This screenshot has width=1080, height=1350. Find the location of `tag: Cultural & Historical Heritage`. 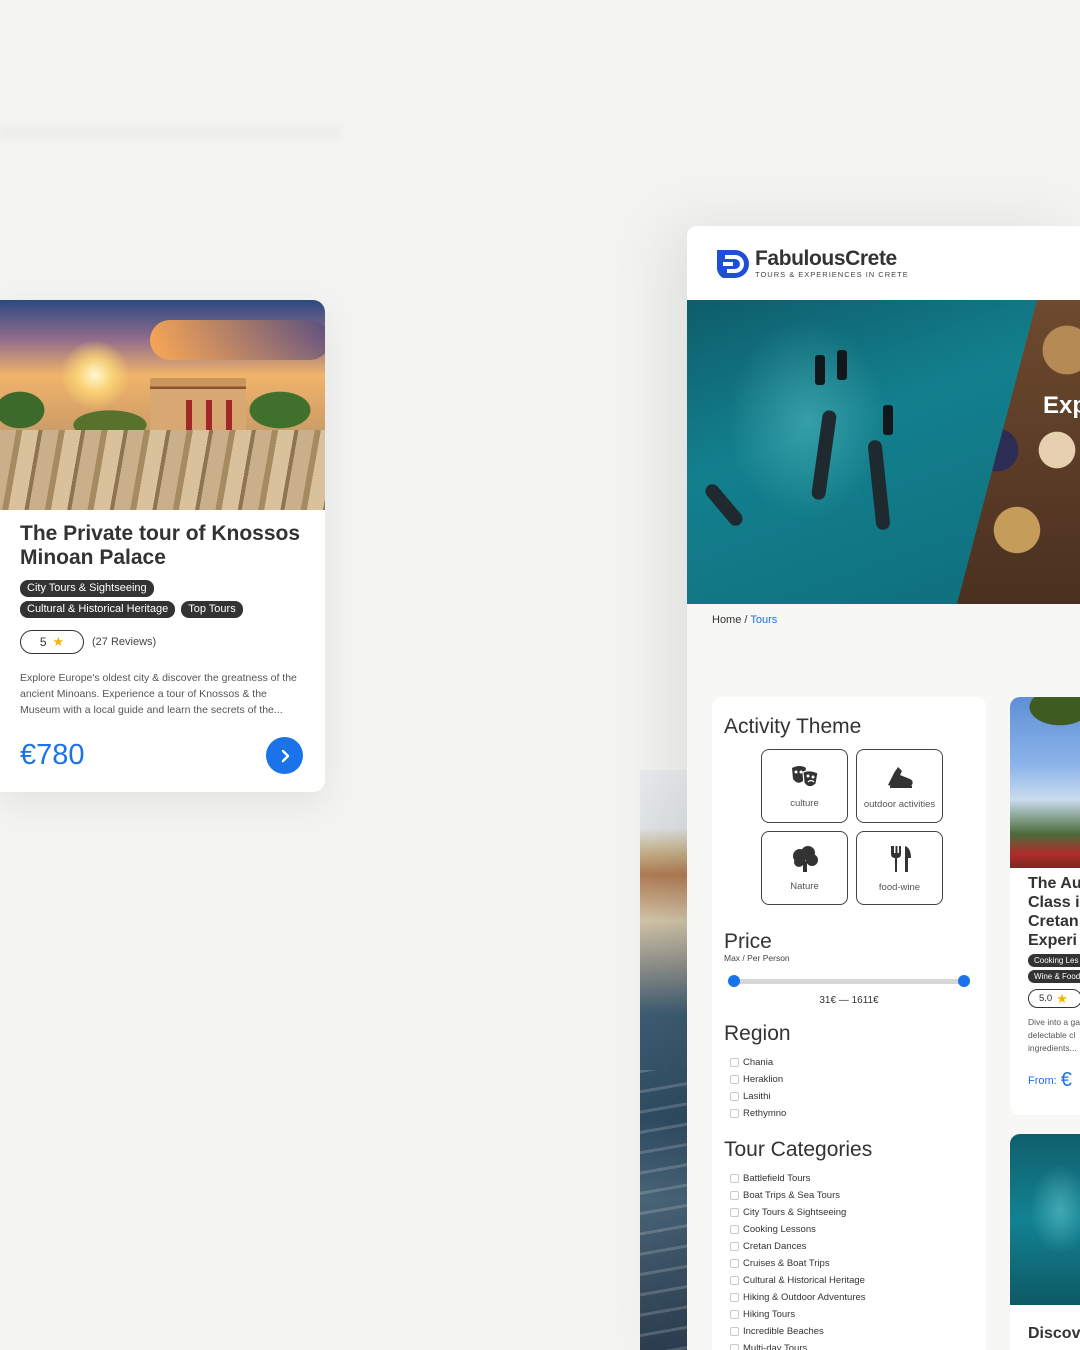

tag: Cultural & Historical Heritage is located at coordinates (98, 609).